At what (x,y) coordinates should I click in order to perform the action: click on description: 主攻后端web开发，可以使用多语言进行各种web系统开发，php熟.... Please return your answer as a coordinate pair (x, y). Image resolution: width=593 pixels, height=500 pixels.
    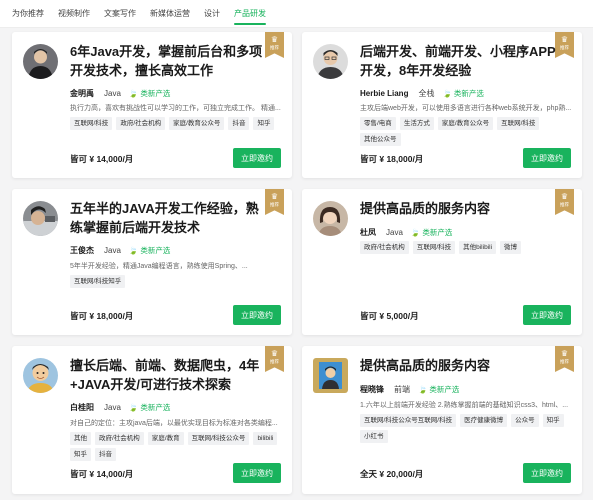
    Looking at the image, I should click on (466, 108).